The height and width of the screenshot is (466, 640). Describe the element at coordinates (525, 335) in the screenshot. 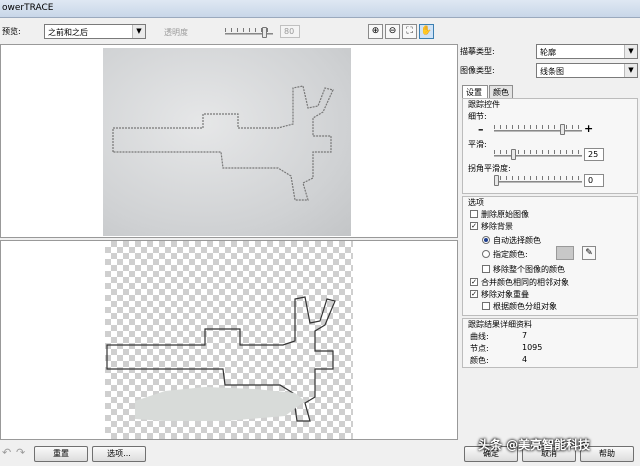

I see `curves-value: 7` at that location.